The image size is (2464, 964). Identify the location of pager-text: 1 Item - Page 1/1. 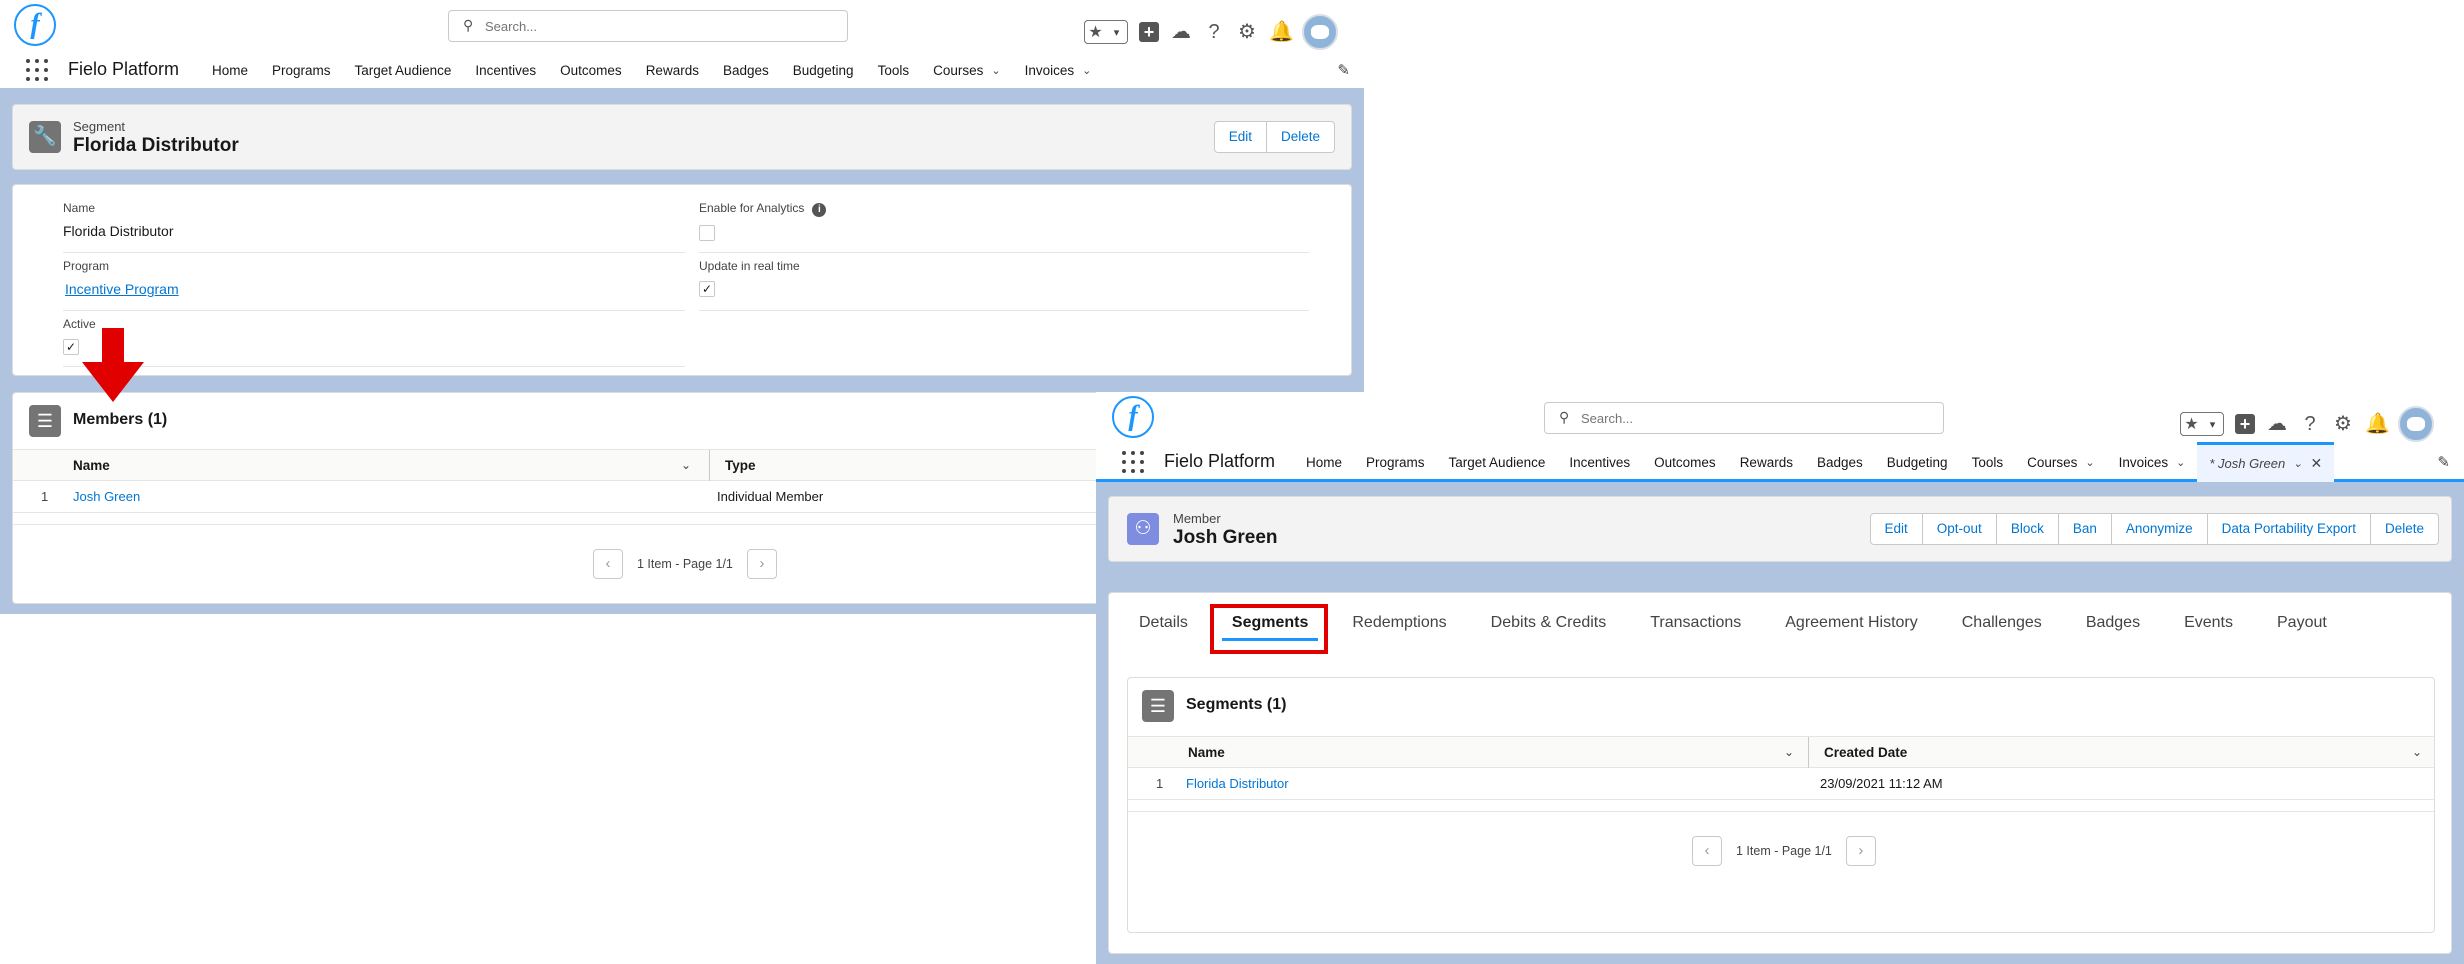
(685, 564).